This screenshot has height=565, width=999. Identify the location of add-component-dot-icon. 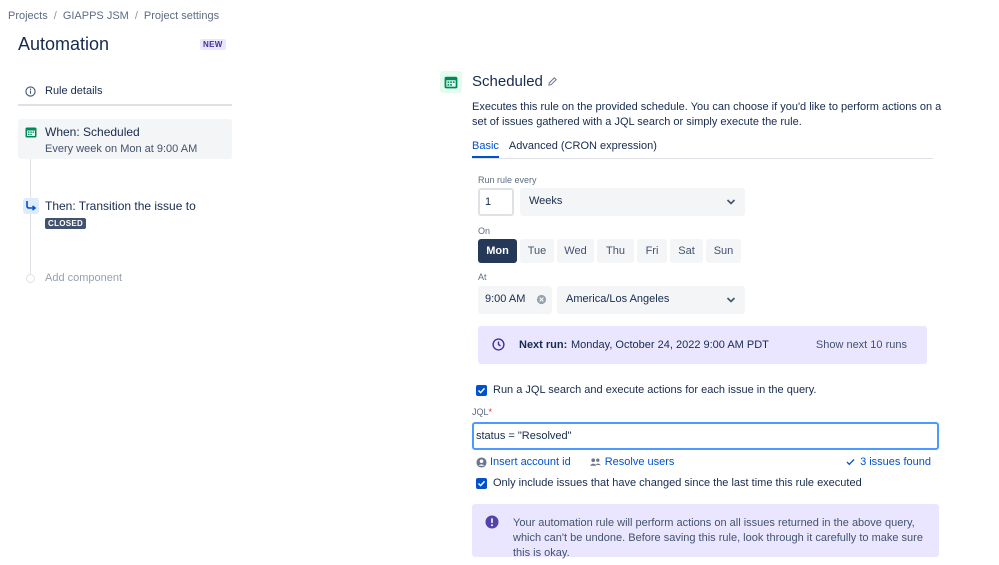
(30, 278).